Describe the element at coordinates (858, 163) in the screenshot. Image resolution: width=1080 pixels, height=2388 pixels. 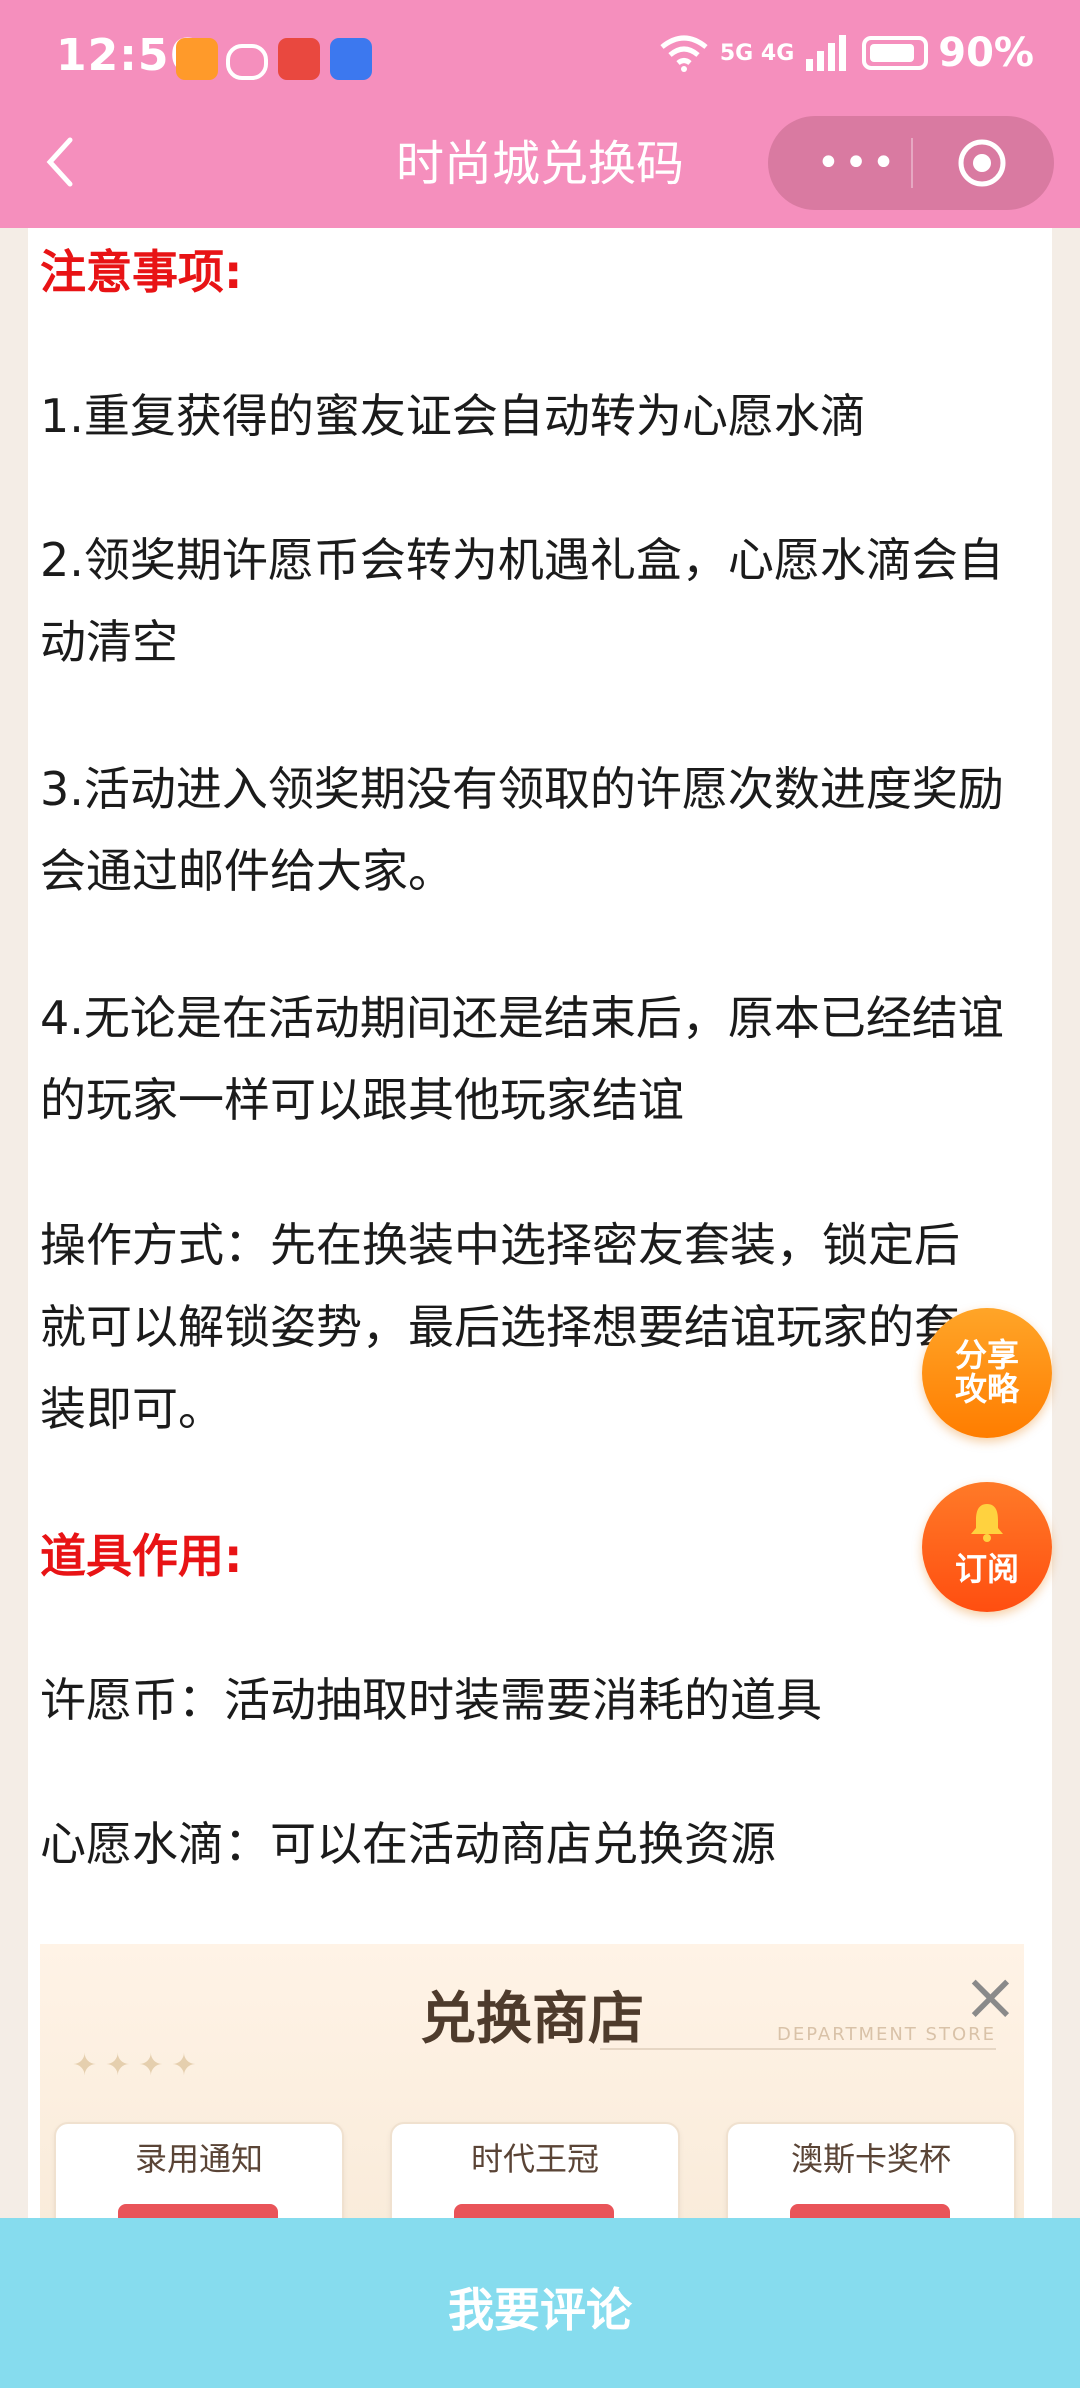
I see `more-icon: •••` at that location.